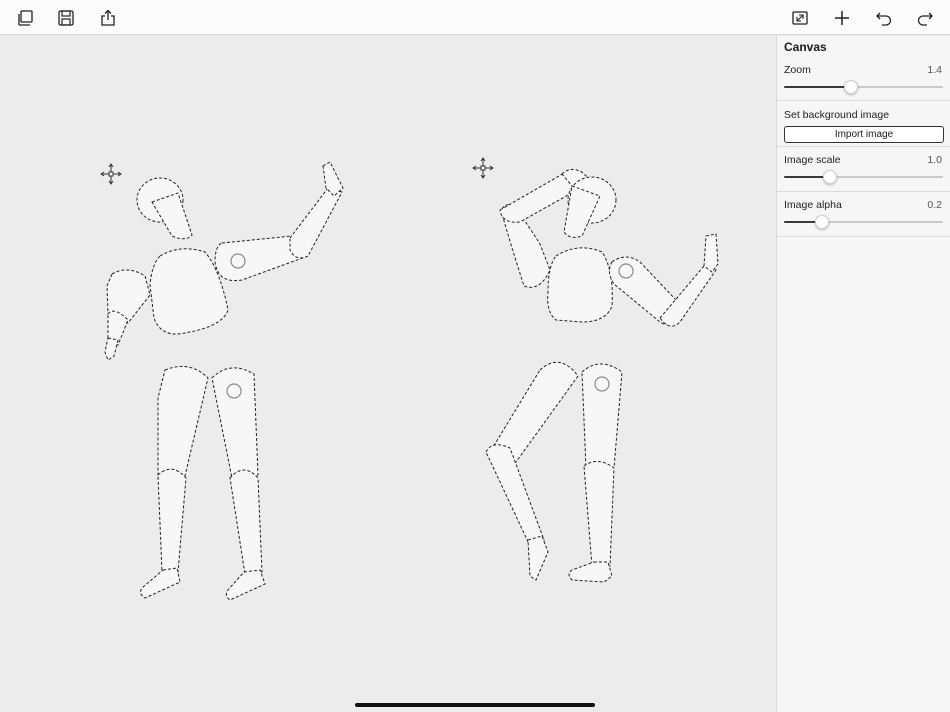 This screenshot has width=950, height=712. Describe the element at coordinates (842, 18) in the screenshot. I see `add-icon` at that location.